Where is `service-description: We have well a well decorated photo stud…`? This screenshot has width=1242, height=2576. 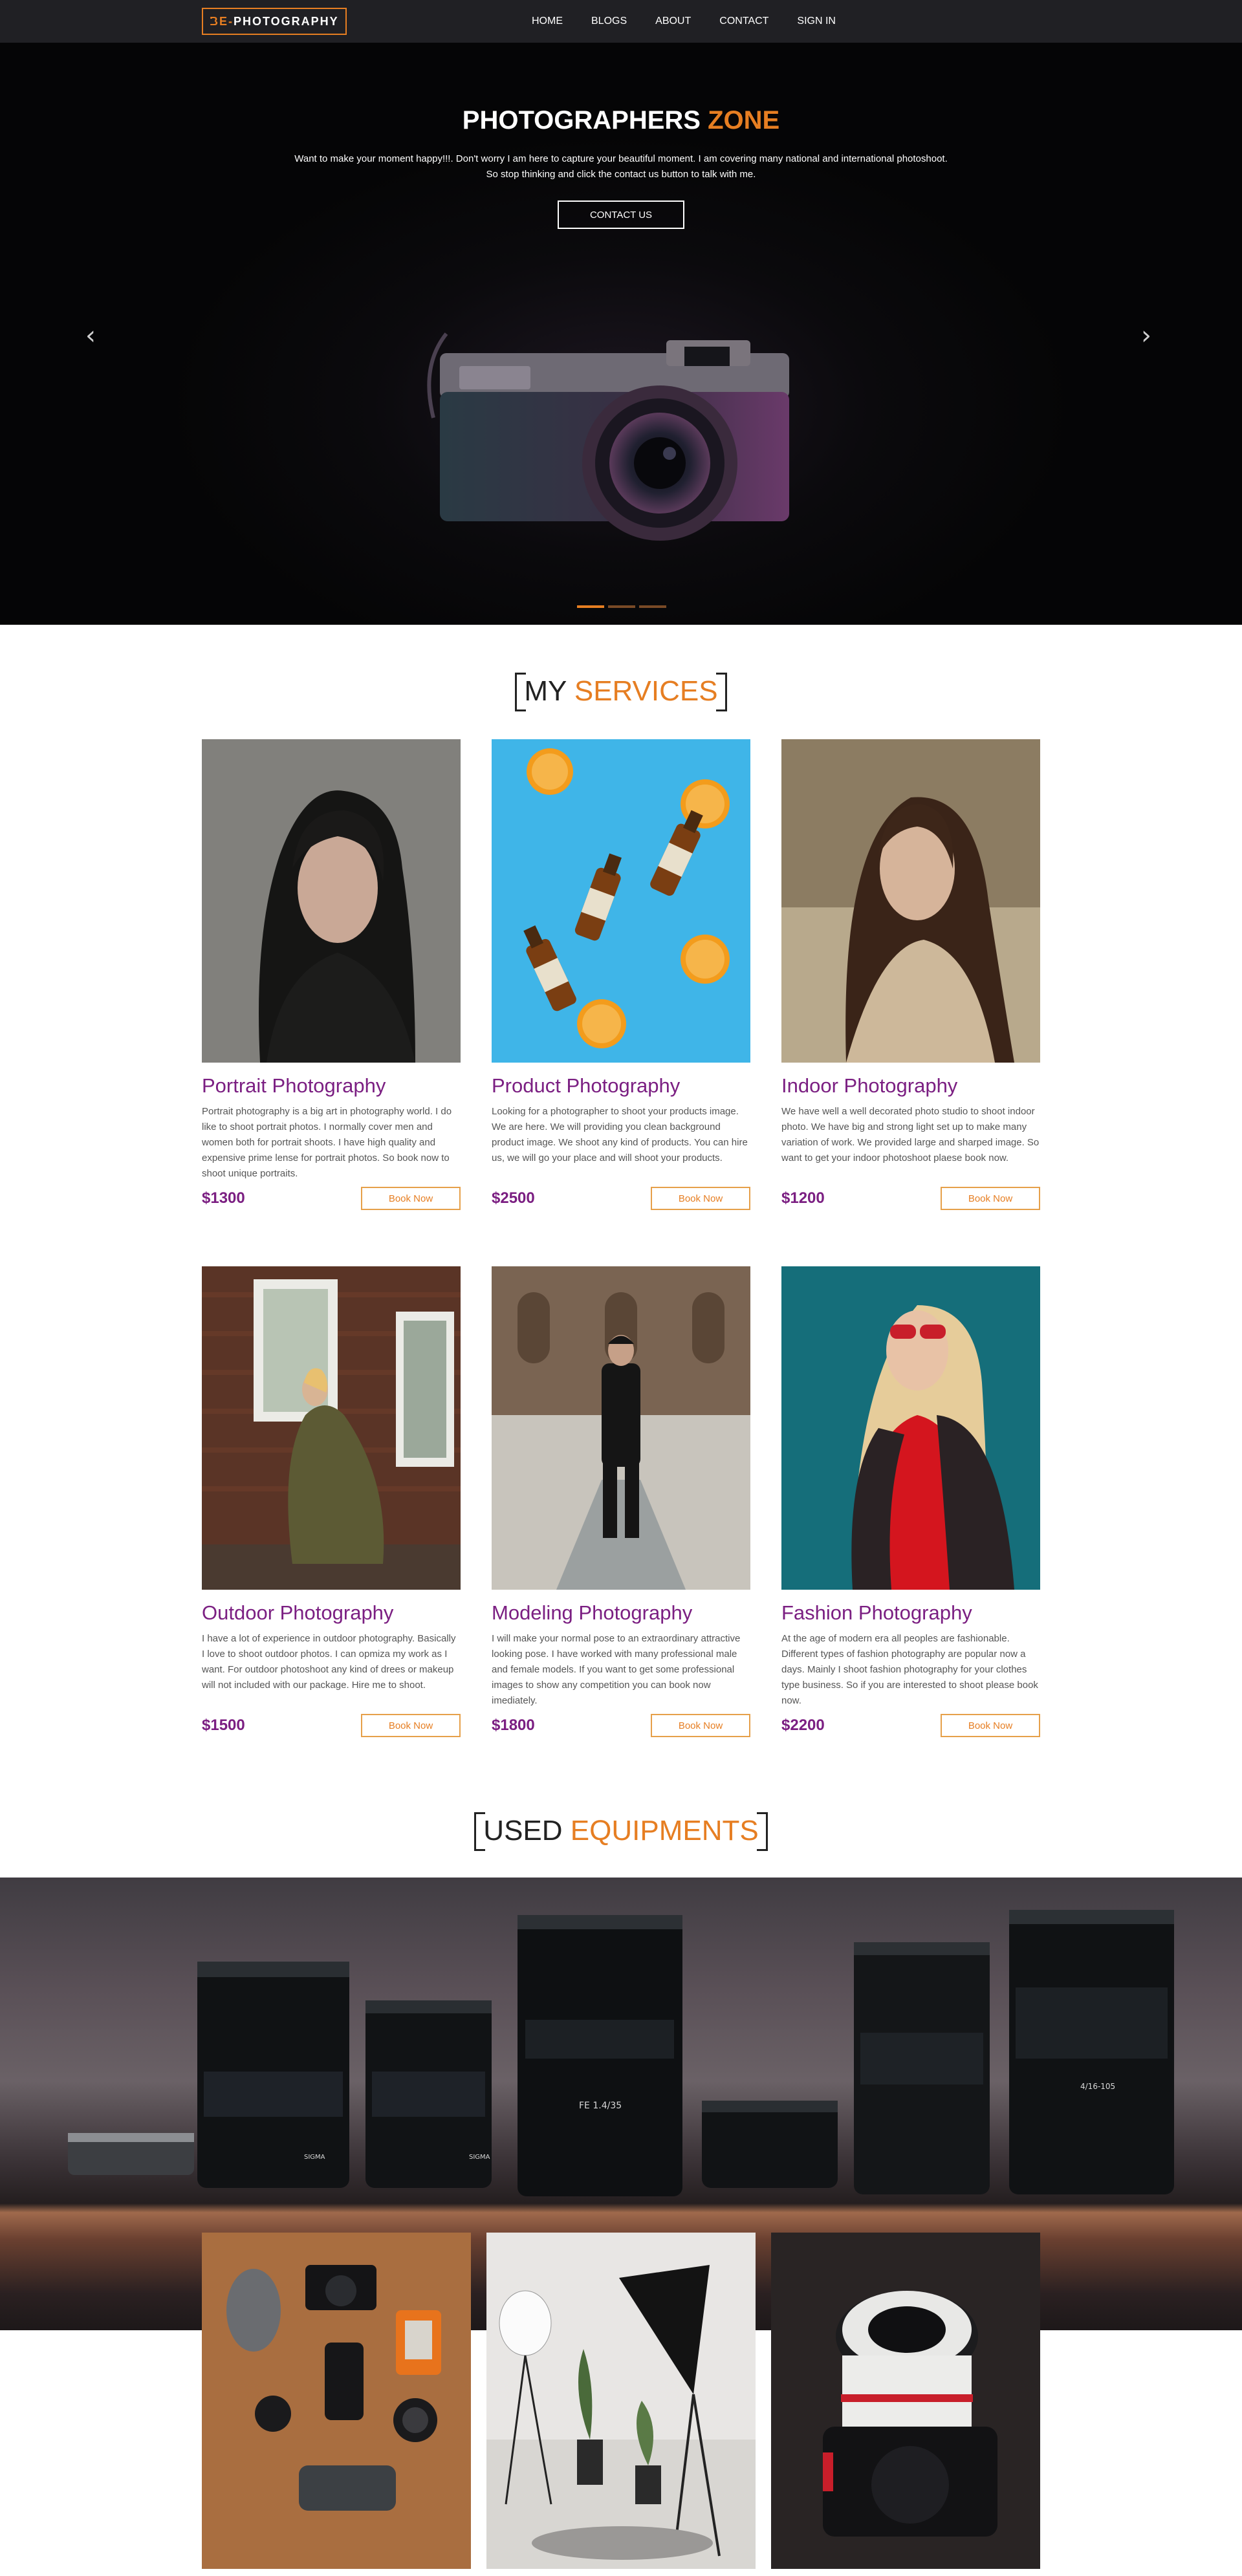 service-description: We have well a well decorated photo stud… is located at coordinates (910, 1135).